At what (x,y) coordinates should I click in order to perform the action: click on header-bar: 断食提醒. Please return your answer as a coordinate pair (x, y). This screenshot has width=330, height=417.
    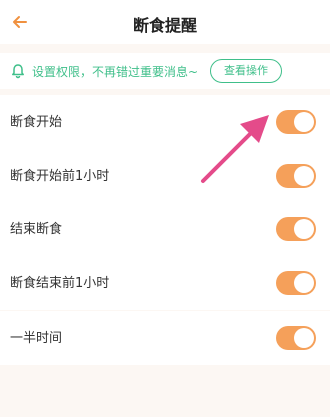
    Looking at the image, I should click on (165, 22).